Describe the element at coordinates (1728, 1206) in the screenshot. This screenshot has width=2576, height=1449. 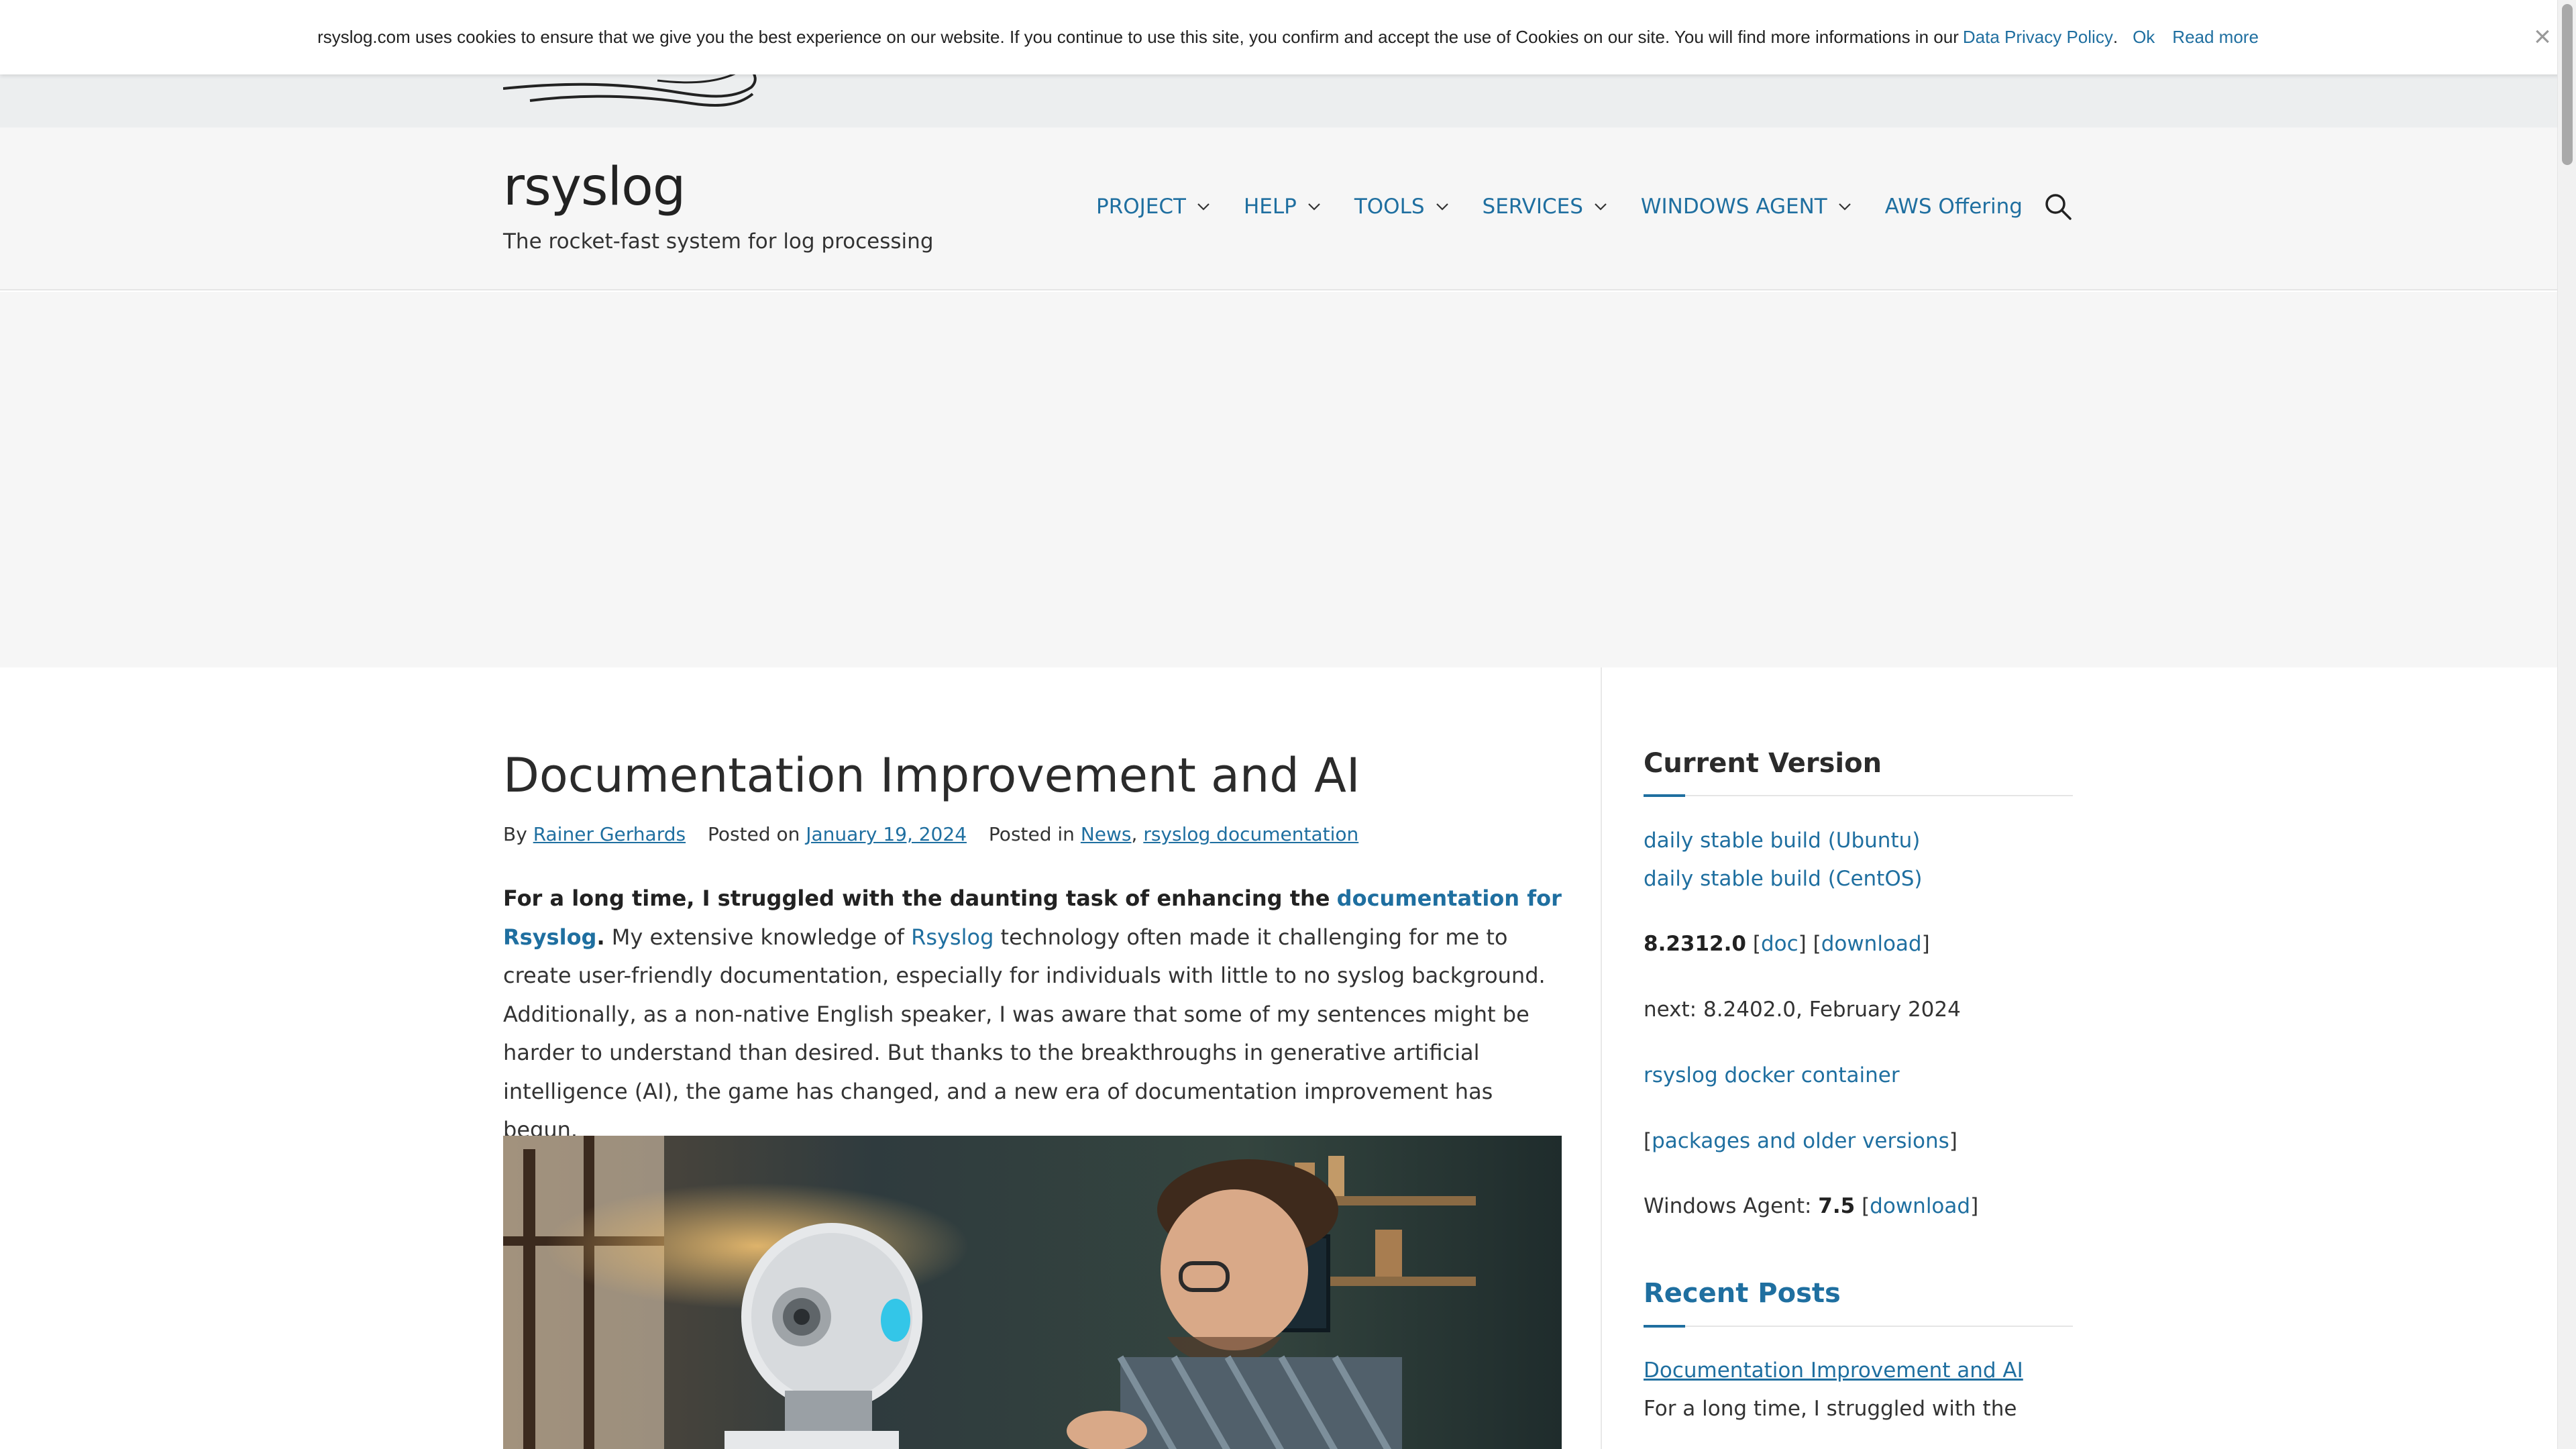
I see `windows-agent-label: Windows Agent:` at that location.